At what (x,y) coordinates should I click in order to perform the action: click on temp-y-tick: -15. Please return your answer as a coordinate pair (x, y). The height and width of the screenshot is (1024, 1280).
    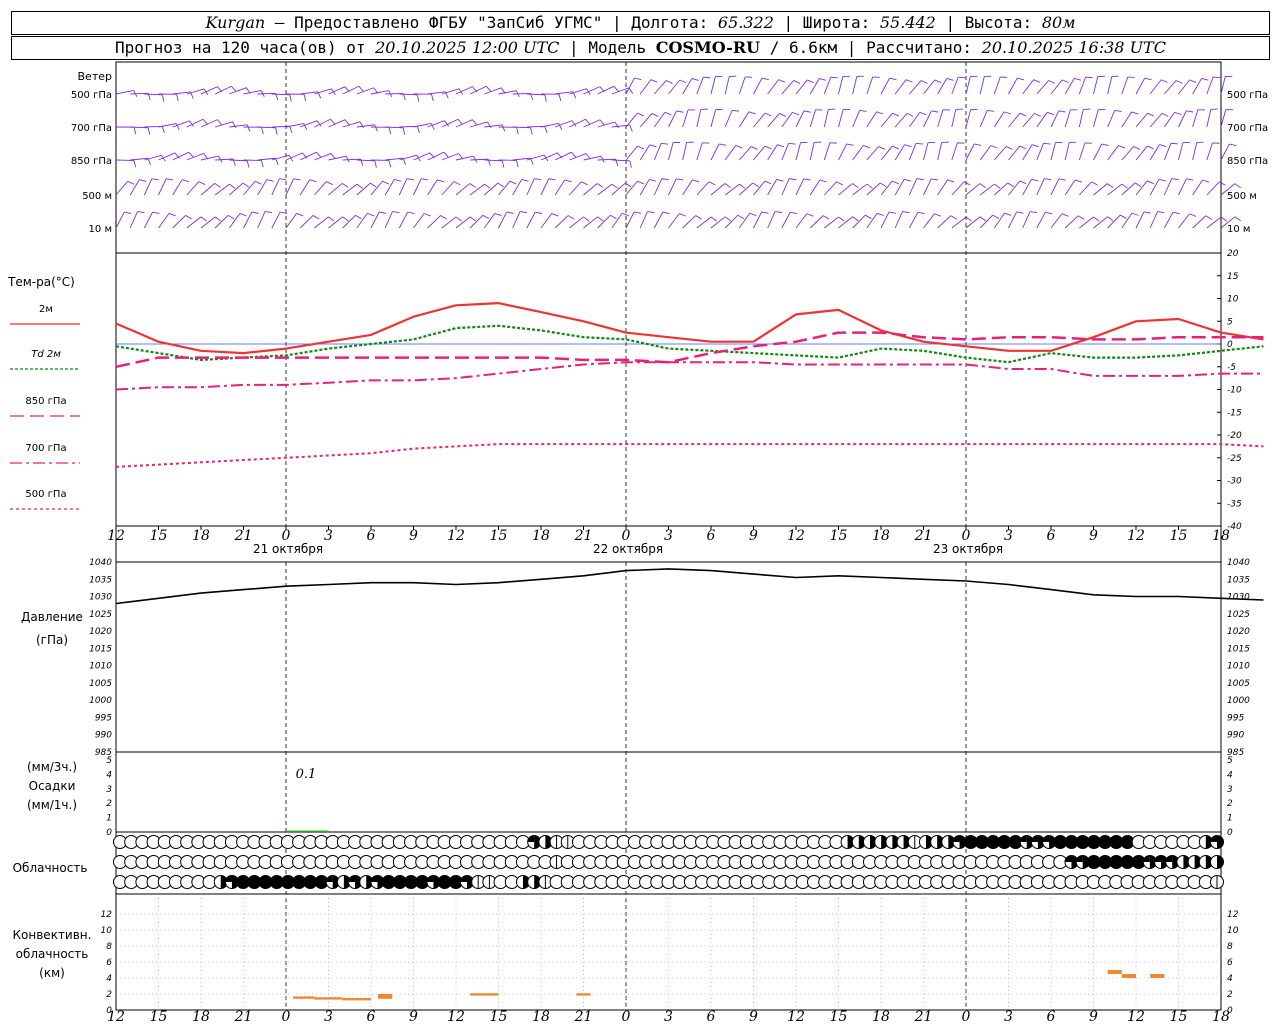
    Looking at the image, I should click on (1234, 413).